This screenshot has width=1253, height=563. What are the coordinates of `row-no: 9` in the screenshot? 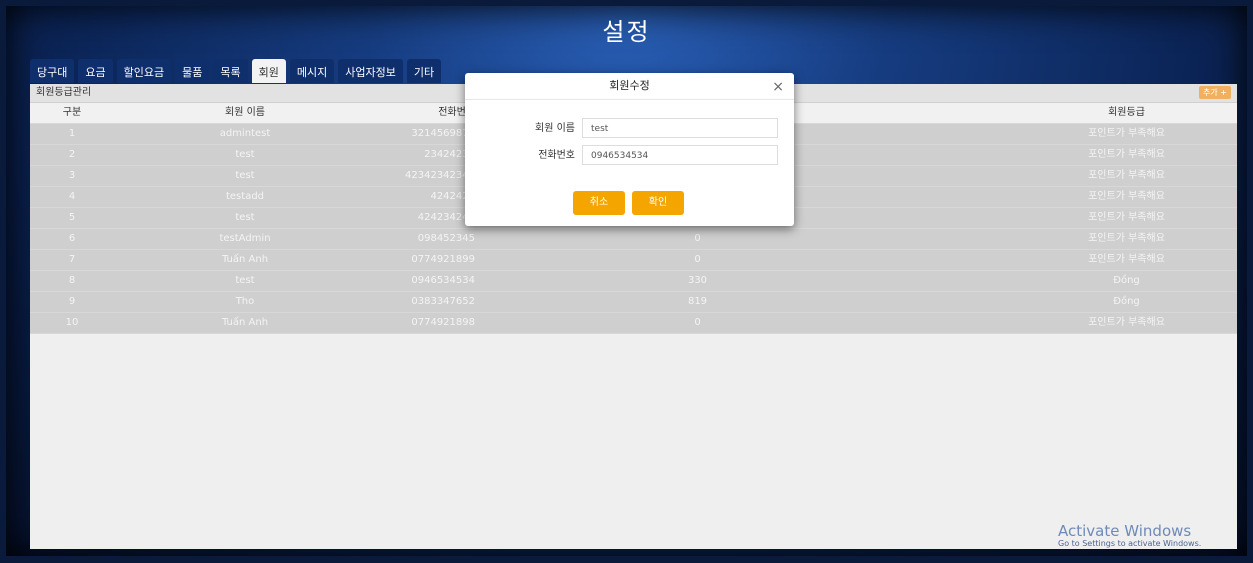 It's located at (72, 301).